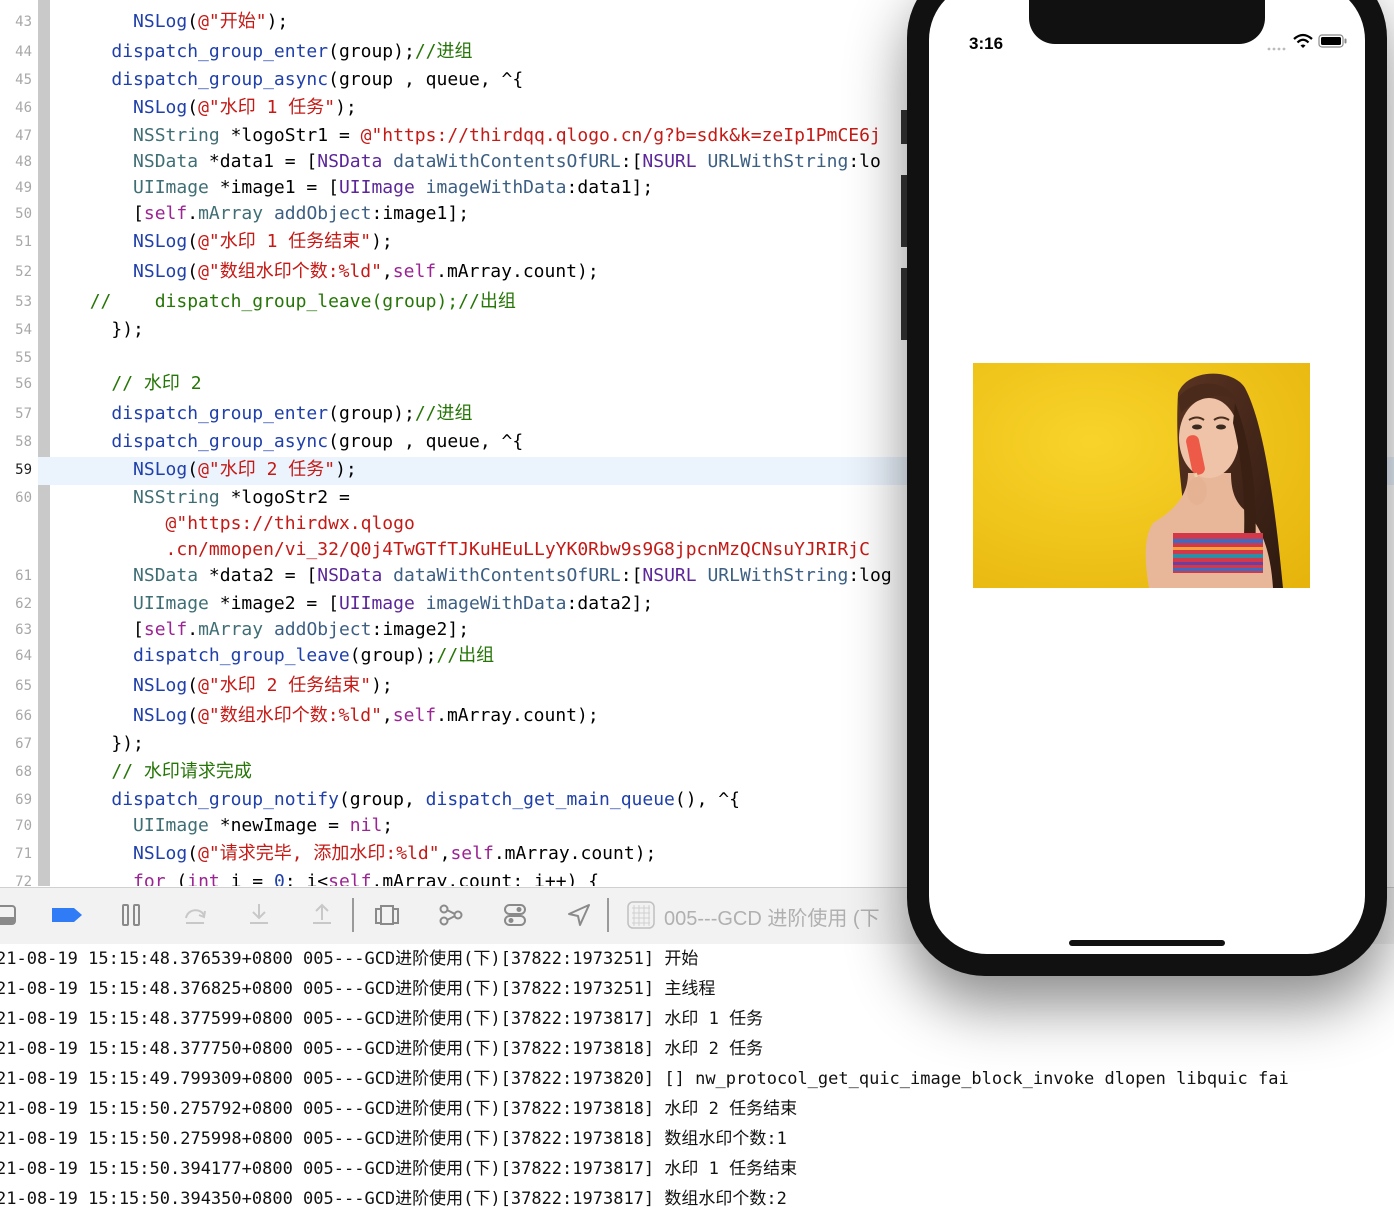 This screenshot has height=1226, width=1394. What do you see at coordinates (268, 630) in the screenshot?
I see `code-line: [self.mArray addObject:image2];` at bounding box center [268, 630].